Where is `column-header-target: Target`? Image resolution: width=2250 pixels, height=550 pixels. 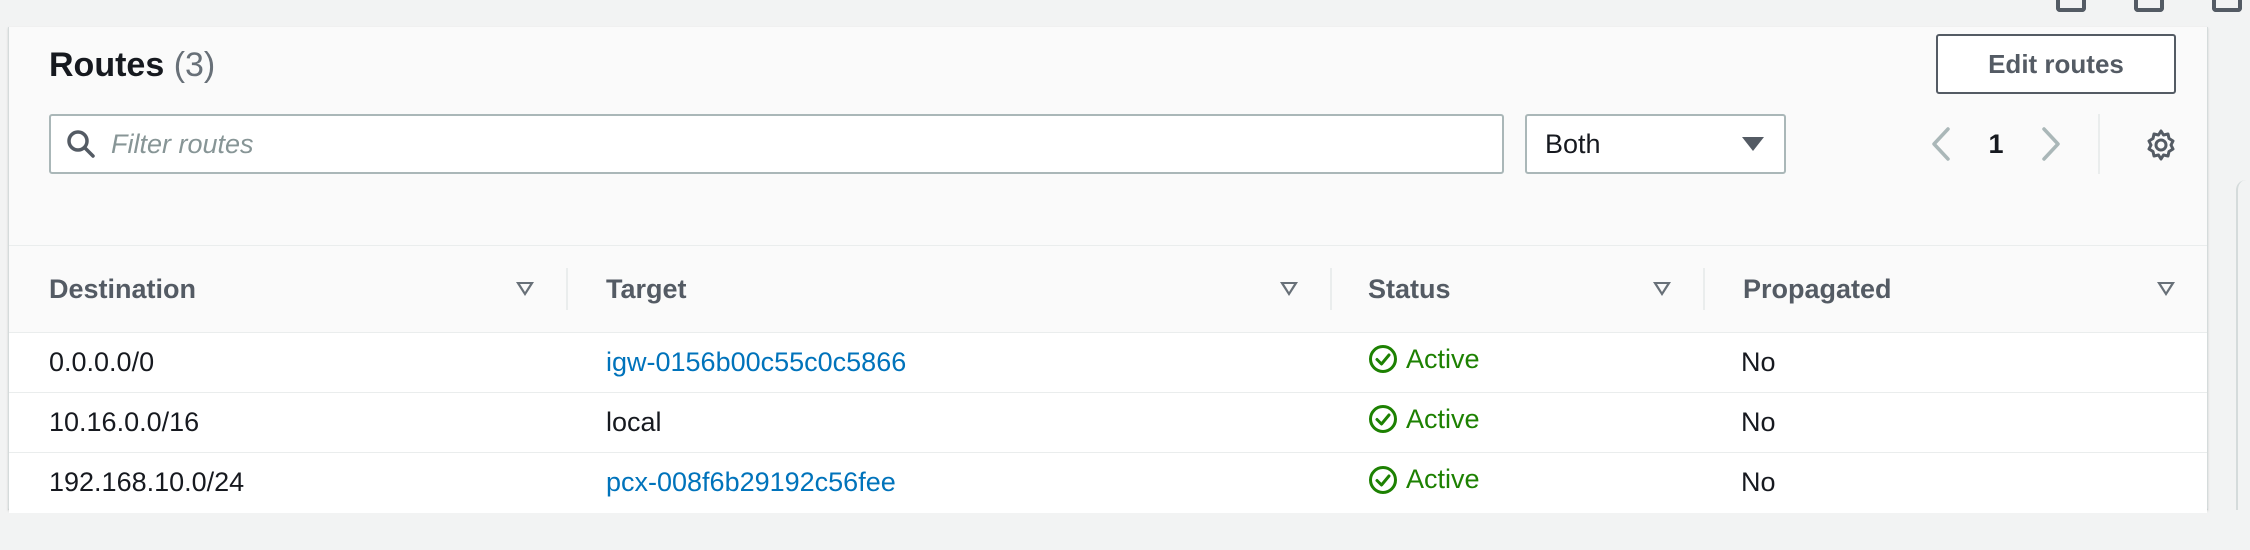
column-header-target: Target is located at coordinates (948, 289).